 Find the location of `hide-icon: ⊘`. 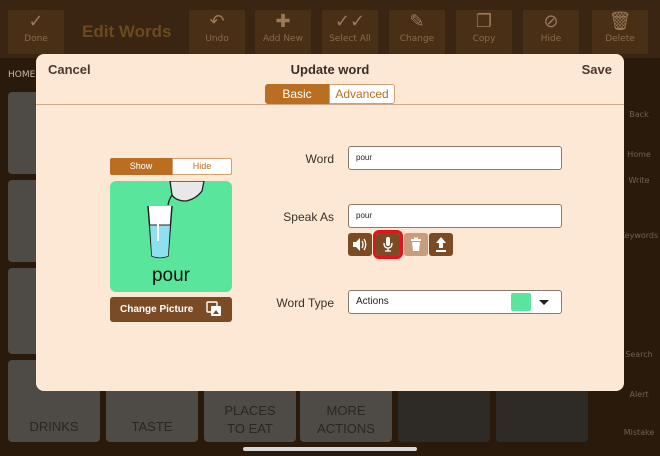

hide-icon: ⊘ is located at coordinates (551, 21).